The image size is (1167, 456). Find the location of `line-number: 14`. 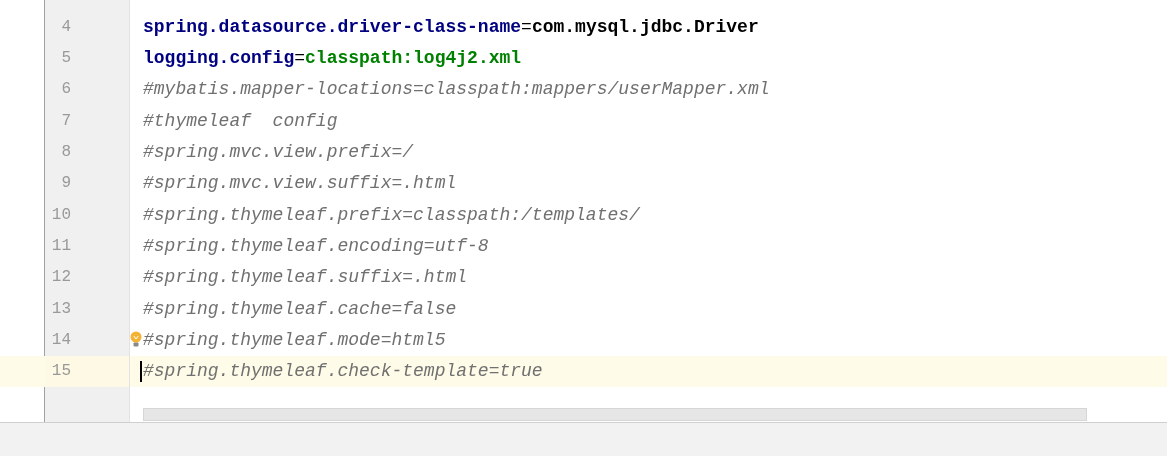

line-number: 14 is located at coordinates (61, 340).